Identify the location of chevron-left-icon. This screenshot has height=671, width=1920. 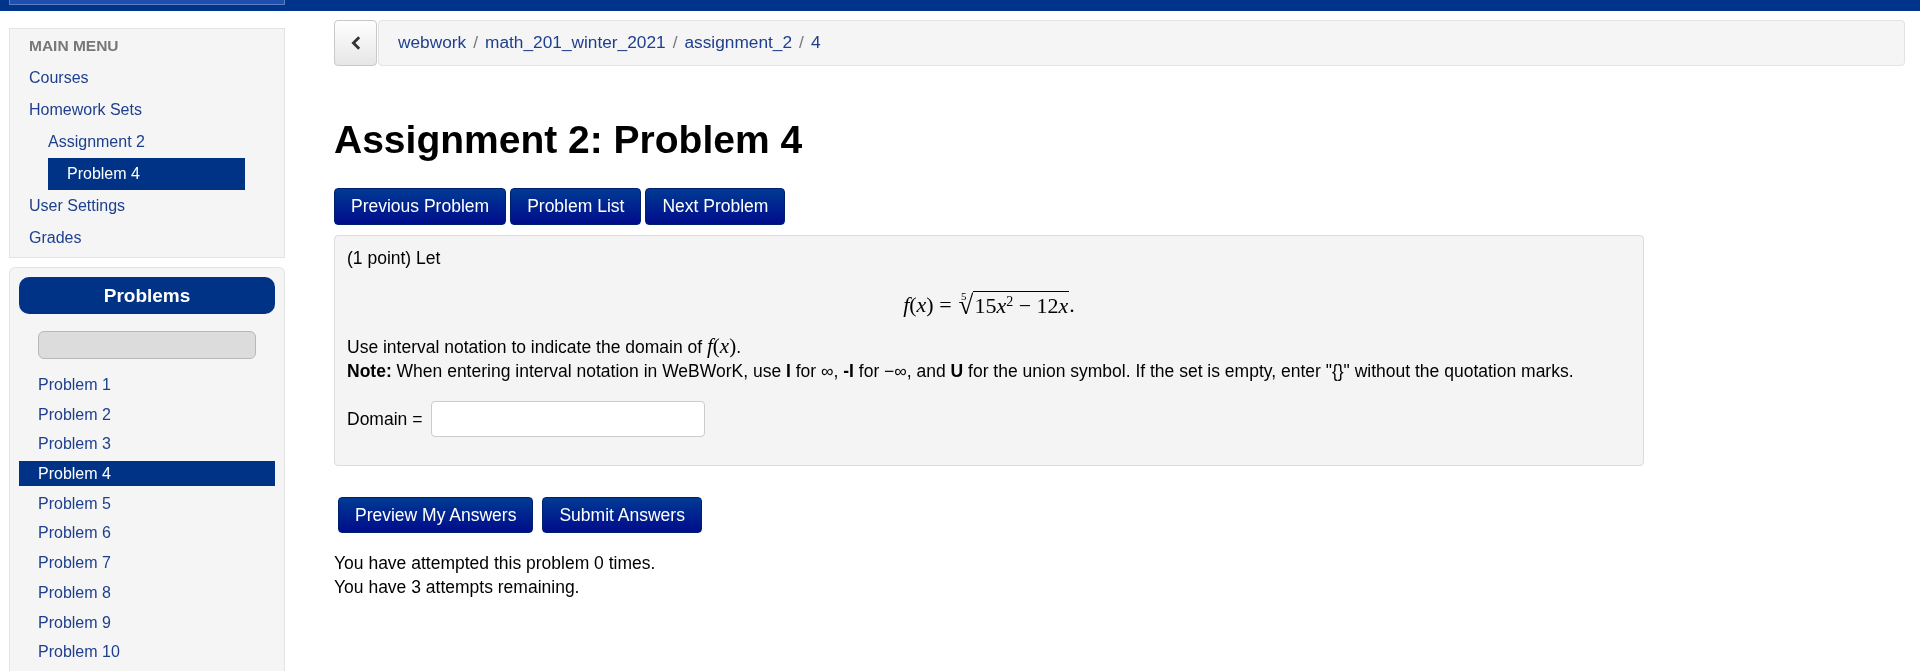
(355, 43).